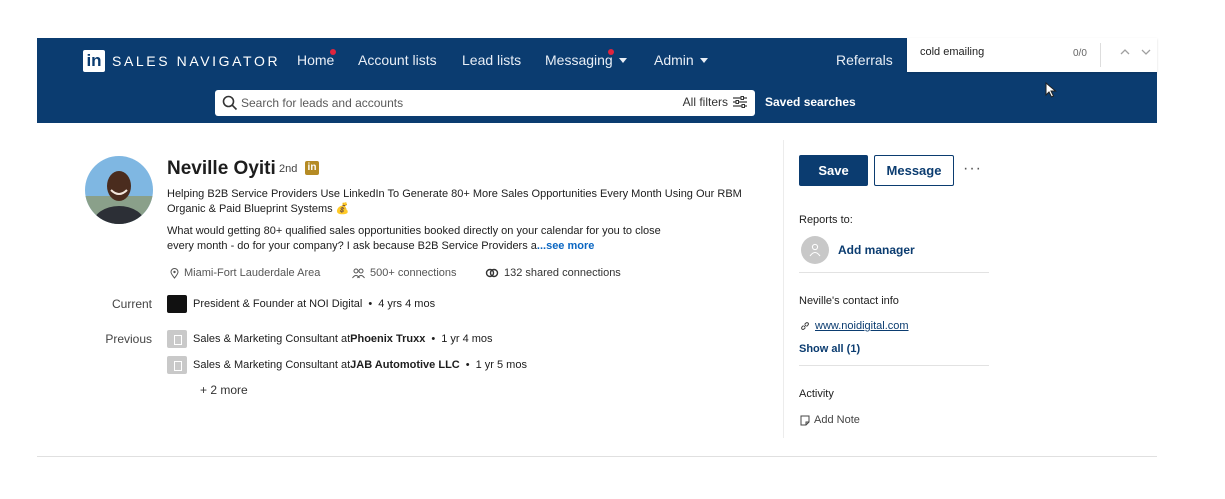 Image resolution: width=1225 pixels, height=499 pixels. Describe the element at coordinates (230, 103) in the screenshot. I see `search-icon` at that location.